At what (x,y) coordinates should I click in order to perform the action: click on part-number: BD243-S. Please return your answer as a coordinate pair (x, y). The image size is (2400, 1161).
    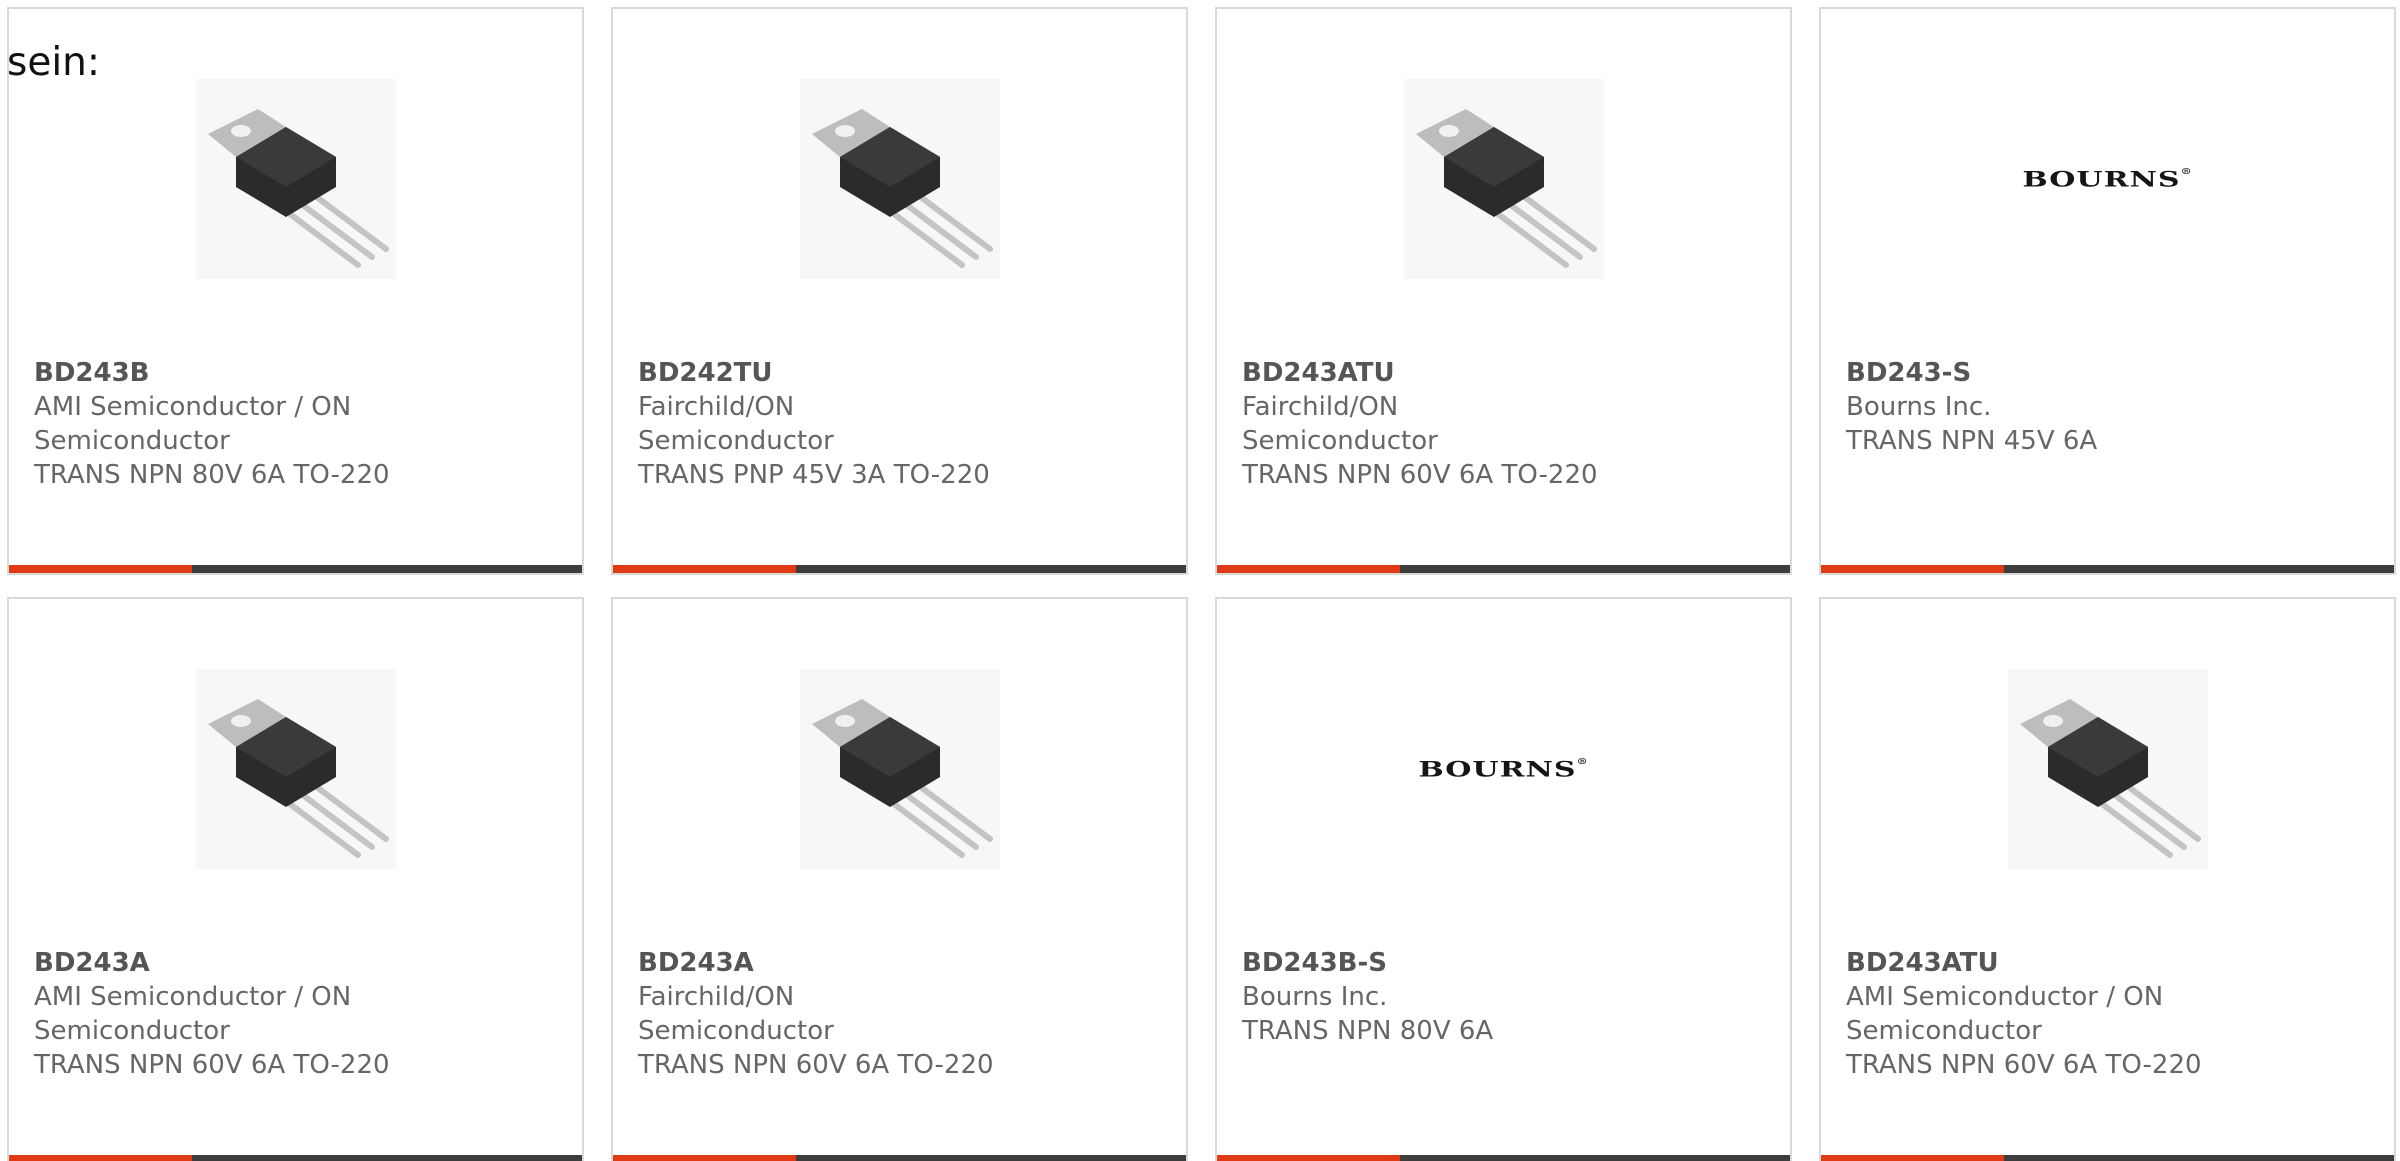
    Looking at the image, I should click on (2026, 373).